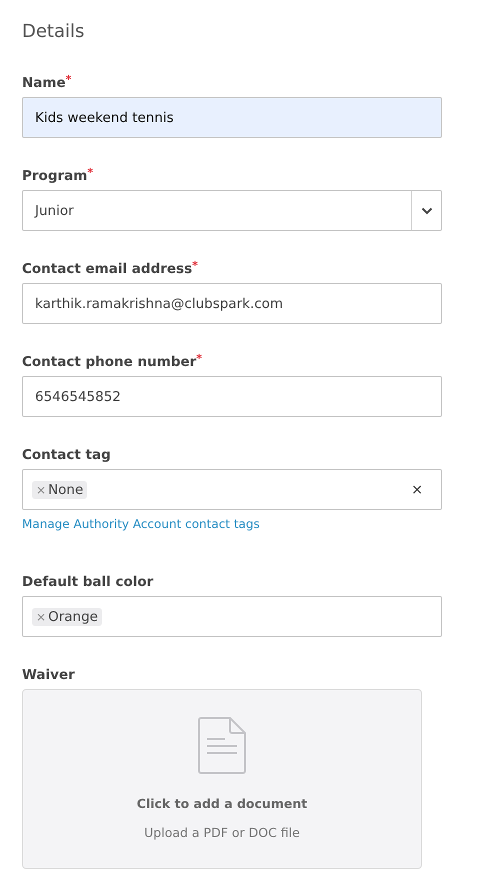  Describe the element at coordinates (66, 455) in the screenshot. I see `field-label: Contact tag` at that location.